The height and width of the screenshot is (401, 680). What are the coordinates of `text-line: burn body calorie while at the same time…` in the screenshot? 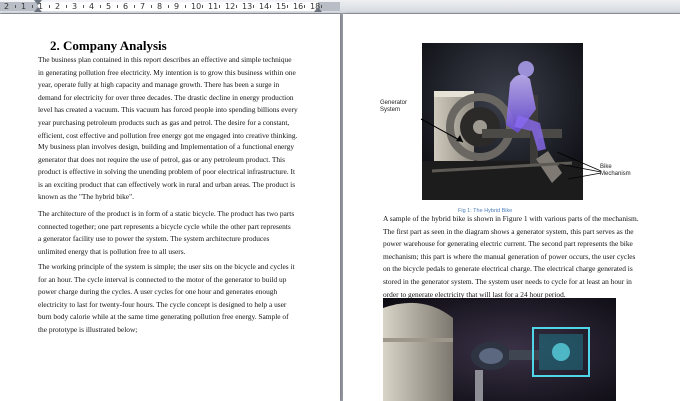 It's located at (163, 317).